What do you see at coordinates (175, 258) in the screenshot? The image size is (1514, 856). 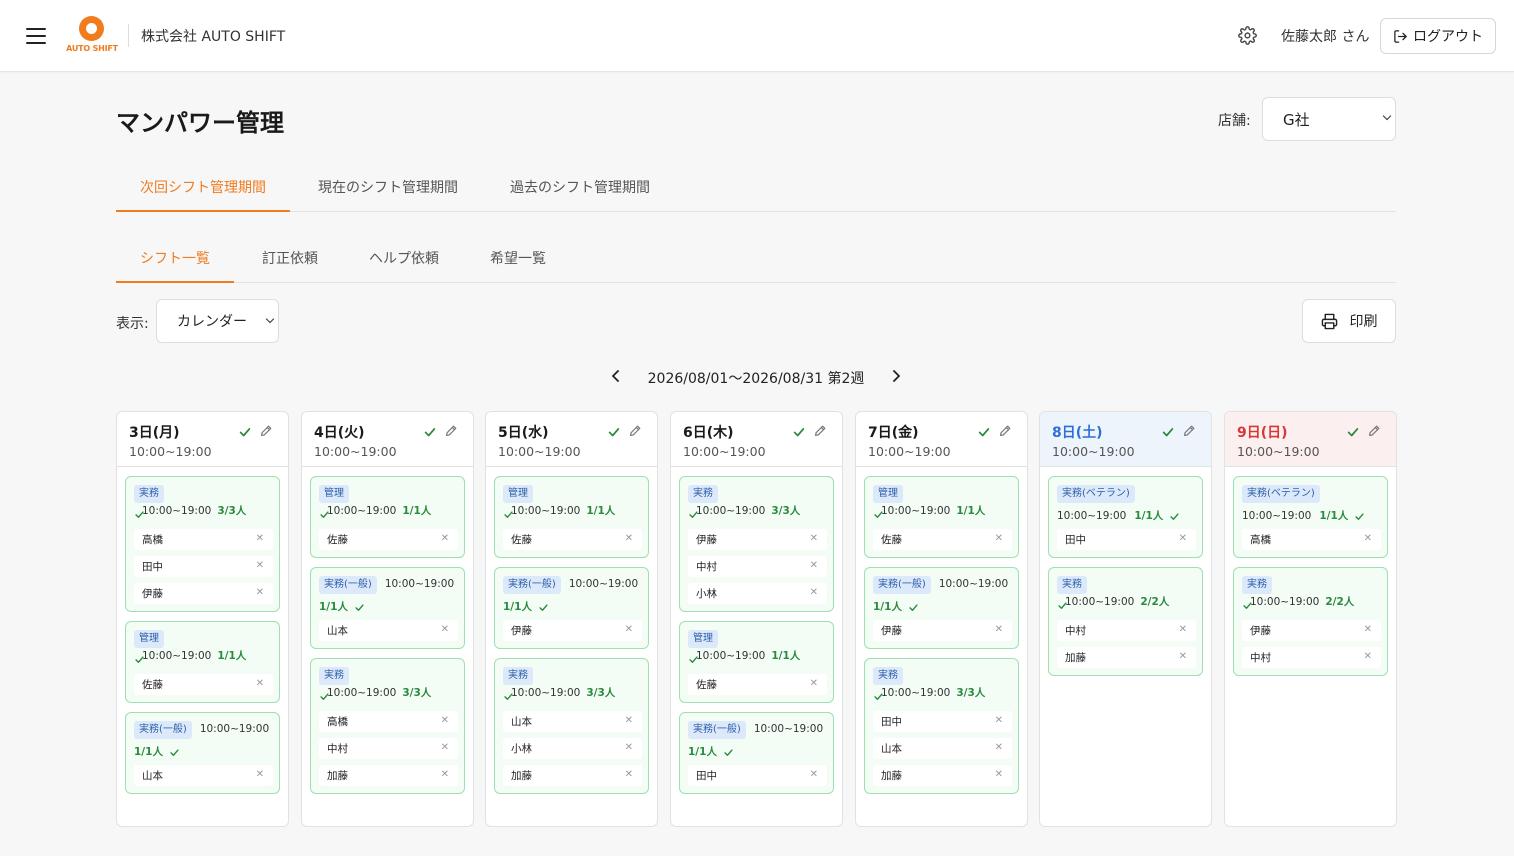 I see `tab-shift-list: シフト一覧` at bounding box center [175, 258].